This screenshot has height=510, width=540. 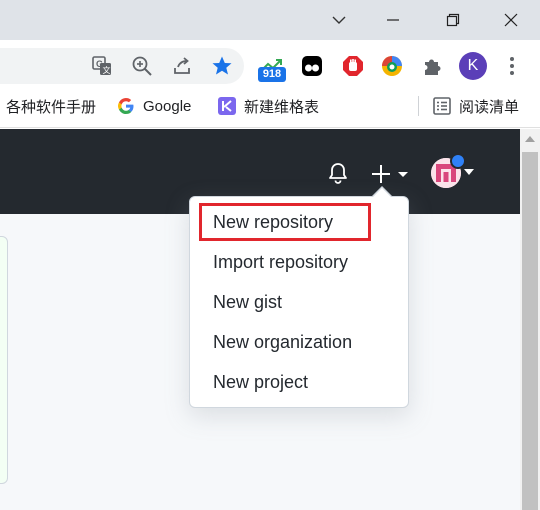 What do you see at coordinates (469, 172) in the screenshot?
I see `avatar-dropdown-caret-icon` at bounding box center [469, 172].